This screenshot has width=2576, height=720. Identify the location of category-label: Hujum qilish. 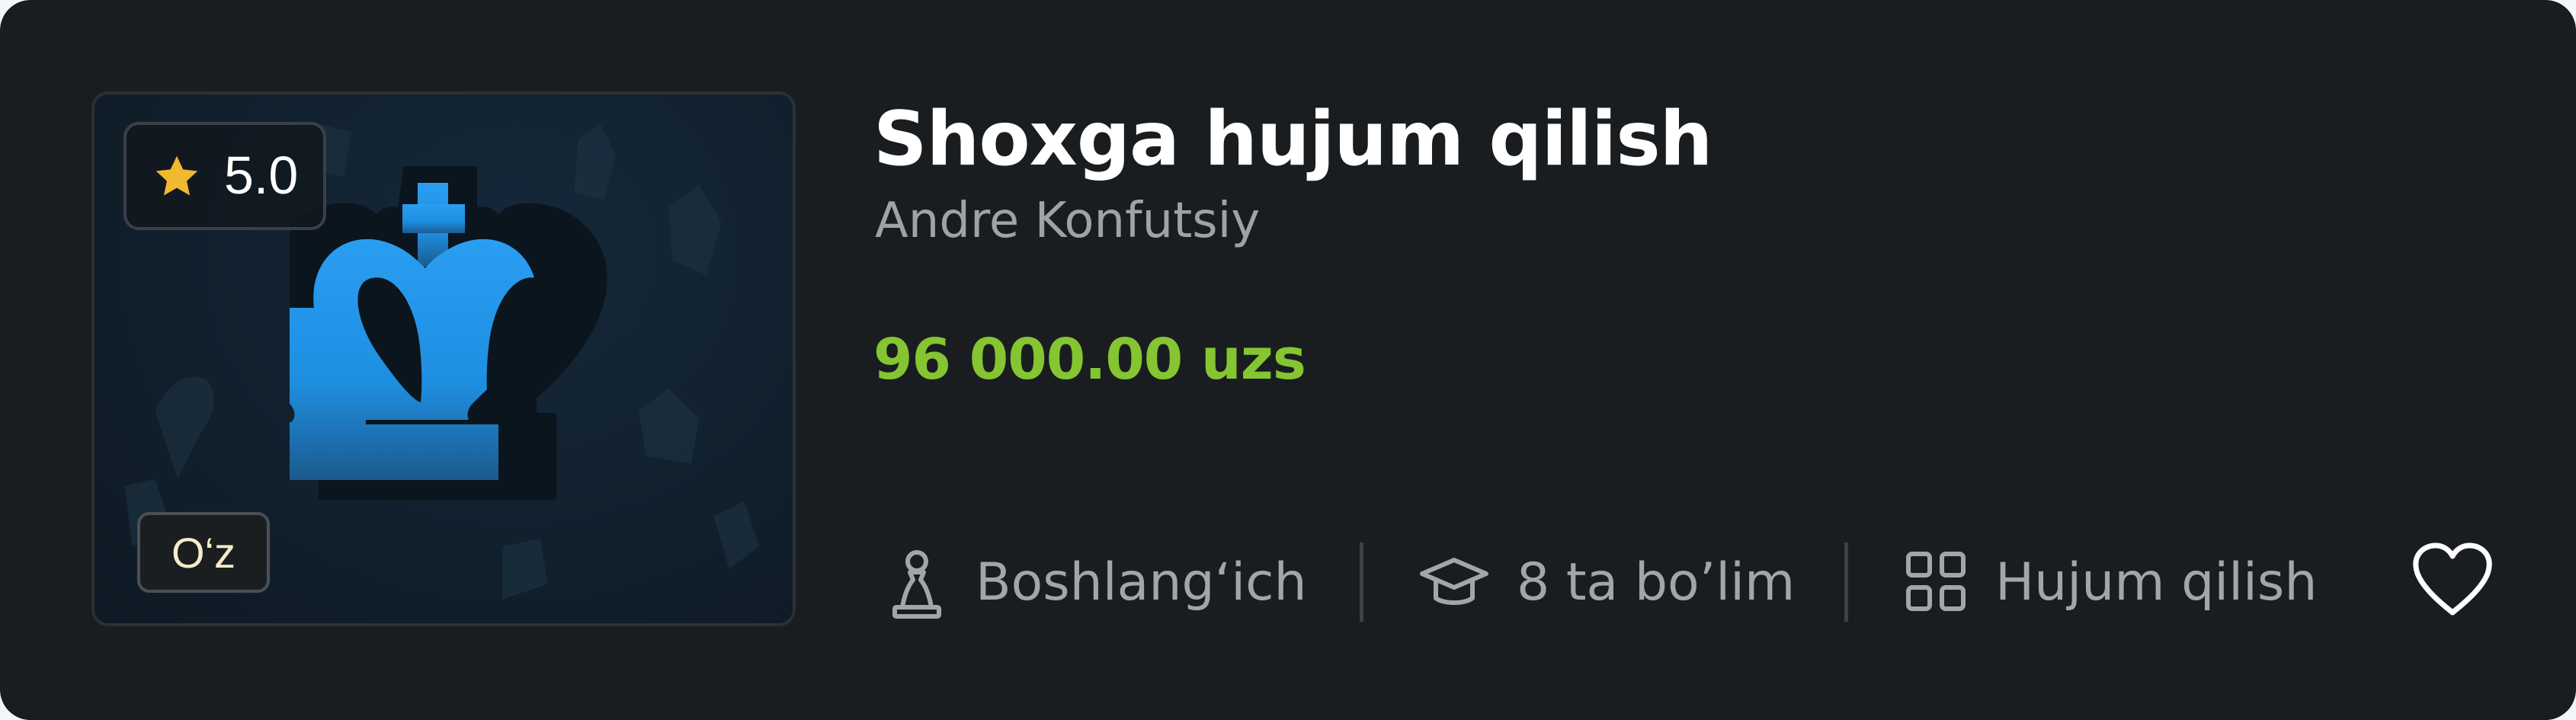
(2156, 582).